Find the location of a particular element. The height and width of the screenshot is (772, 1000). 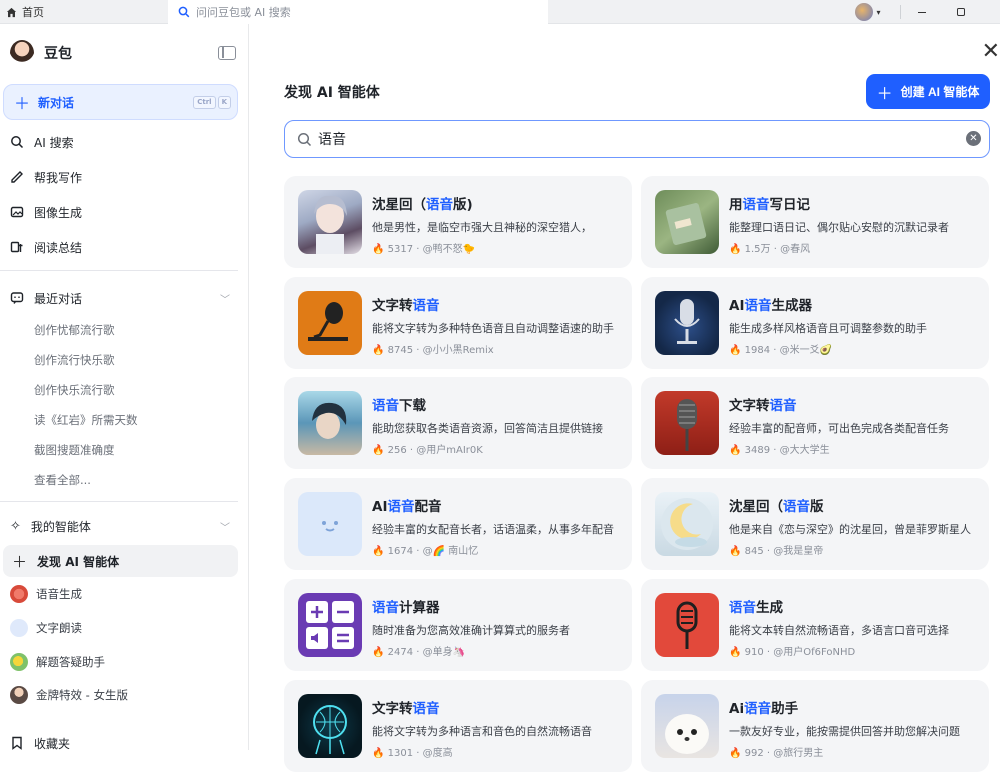

agent-card: 用语音写日记 能整理口语日记、偶尔贴心安慰的沉默记录者 🔥 1.5万 · @春风 is located at coordinates (815, 222).